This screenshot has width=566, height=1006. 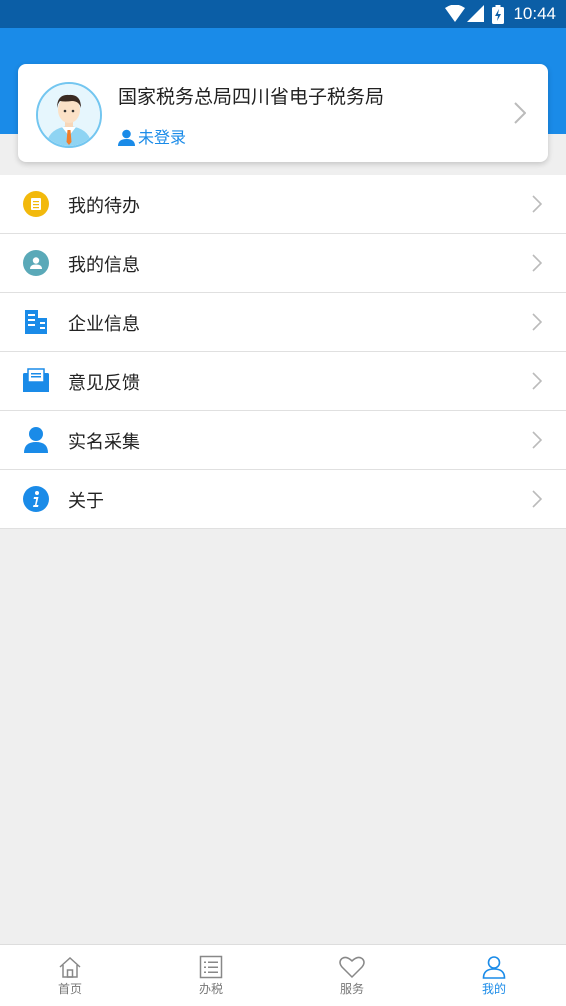 What do you see at coordinates (104, 442) in the screenshot?
I see `menu-item-label: 实名采集` at bounding box center [104, 442].